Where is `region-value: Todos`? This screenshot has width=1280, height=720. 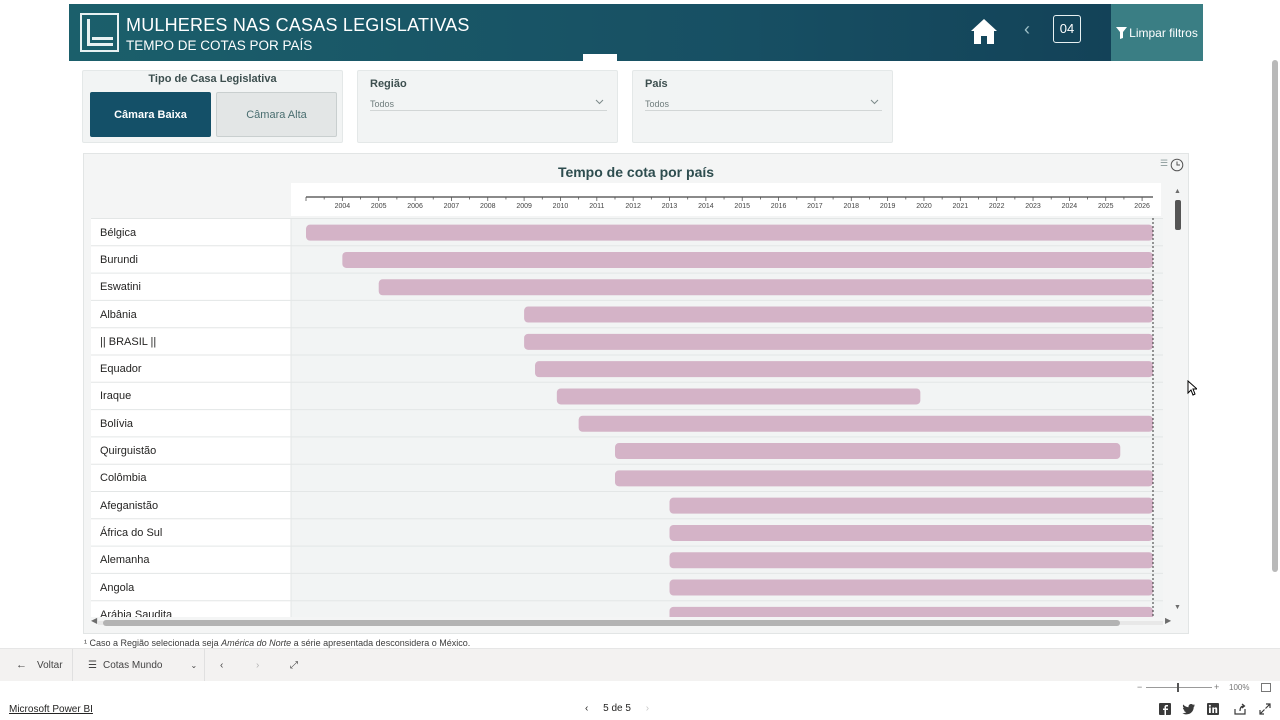 region-value: Todos is located at coordinates (382, 104).